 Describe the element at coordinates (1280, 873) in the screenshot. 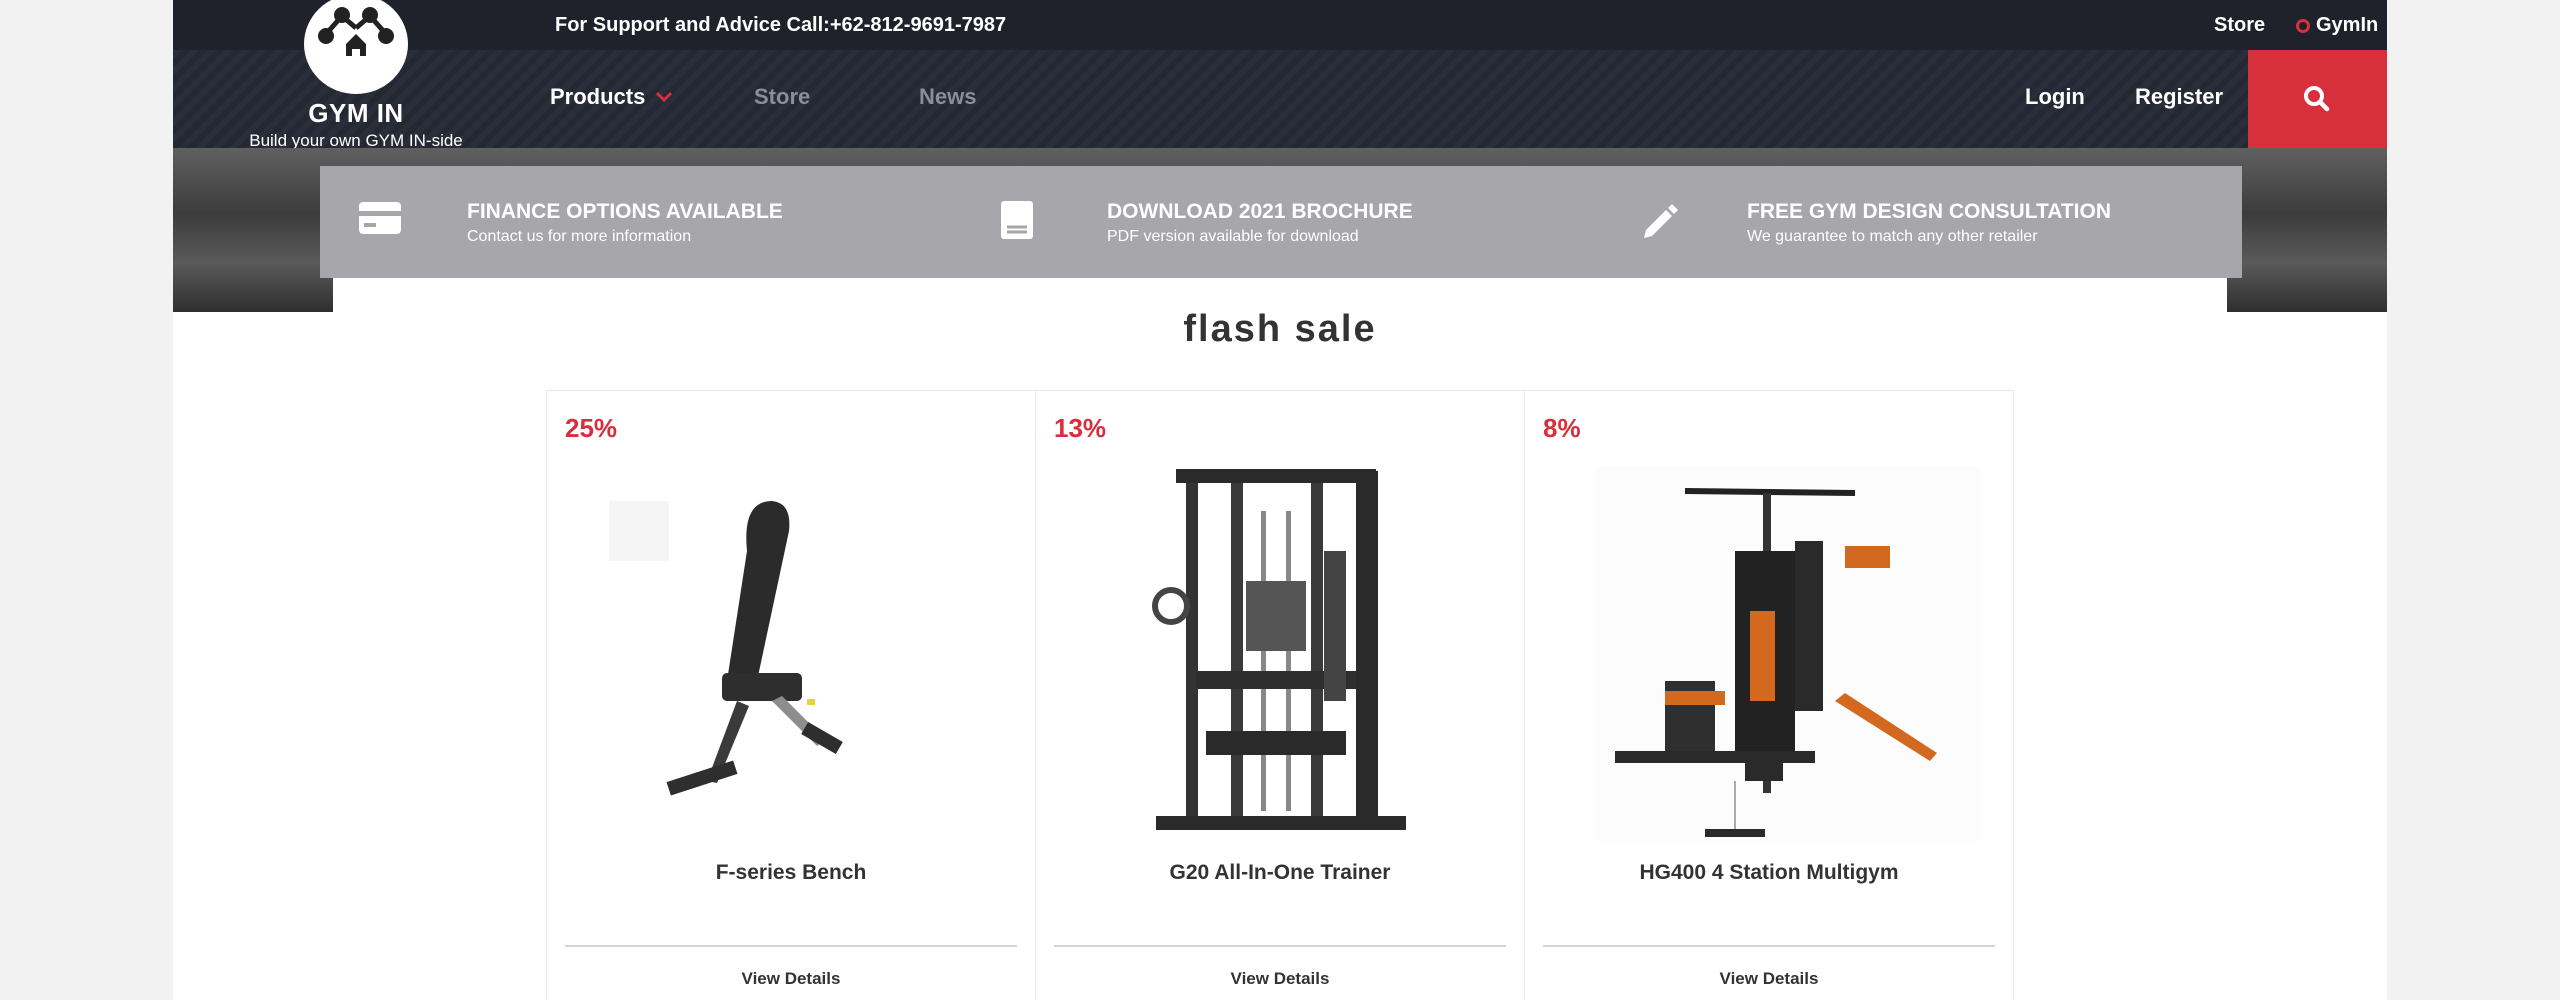

I see `product-name: G20 All-In-One Trainer` at that location.